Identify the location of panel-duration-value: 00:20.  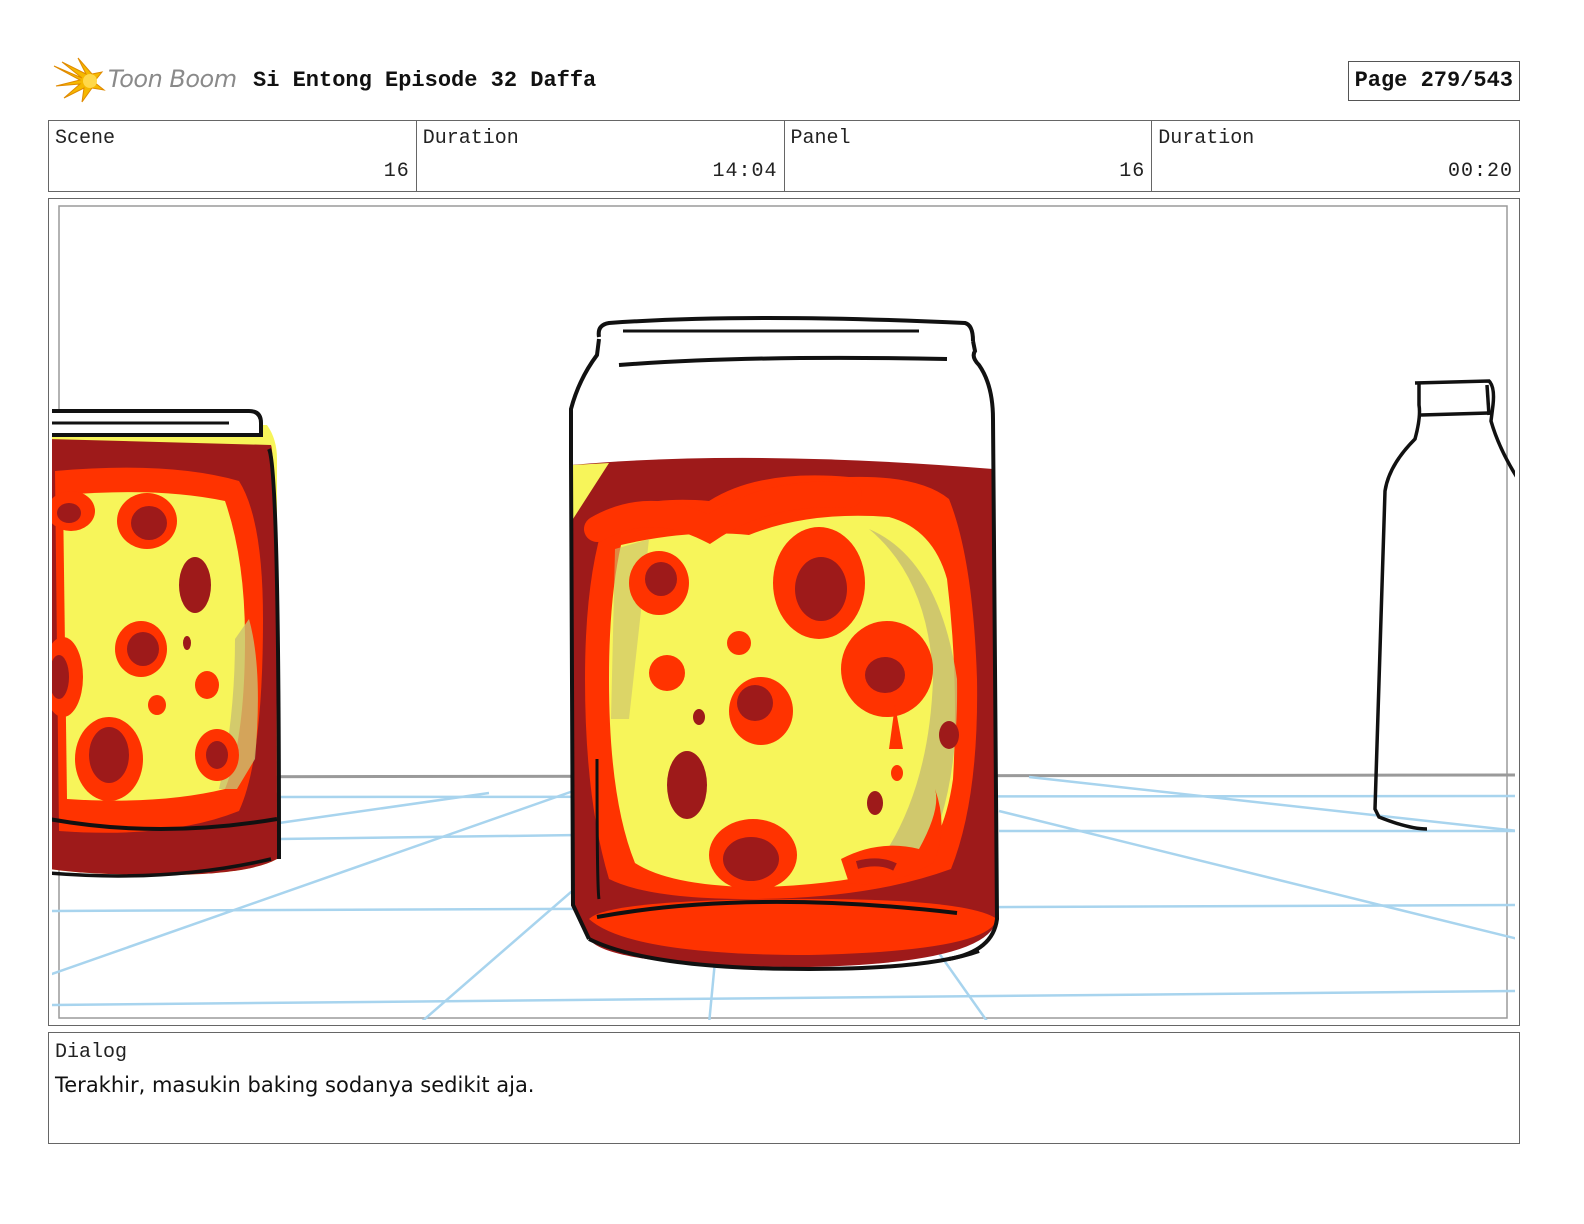
(1480, 171).